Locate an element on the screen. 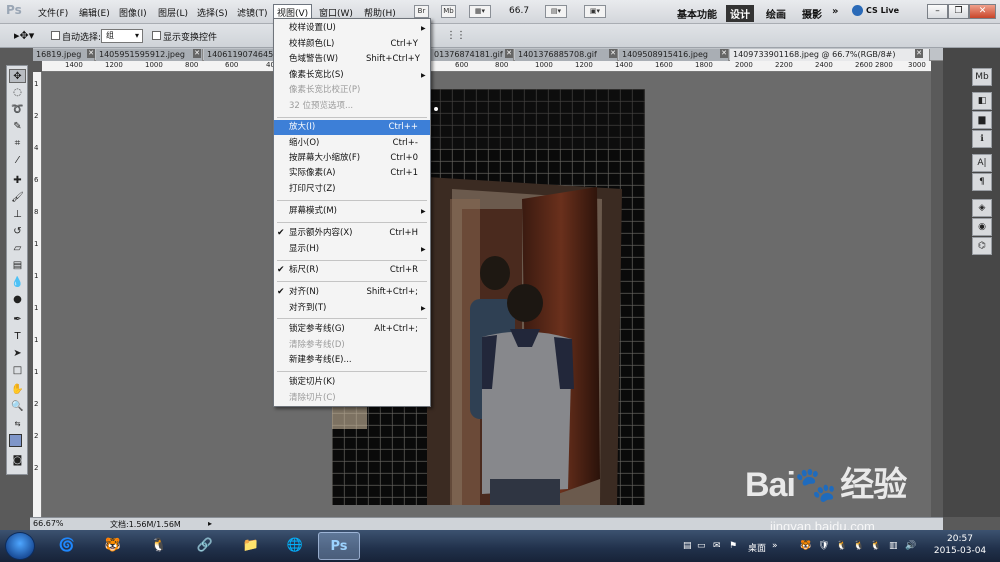 The width and height of the screenshot is (1000, 562). align-distribute-icon: ⋮⋮ is located at coordinates (456, 35).